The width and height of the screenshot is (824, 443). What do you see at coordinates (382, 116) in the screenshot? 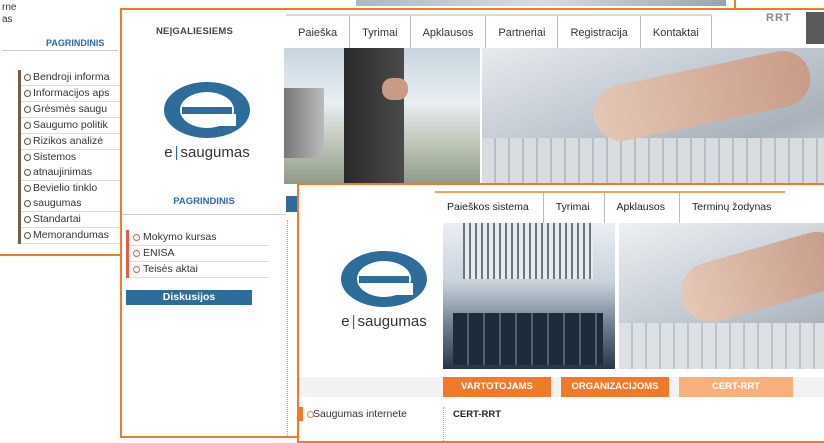
I see `header-photo-laptop` at bounding box center [382, 116].